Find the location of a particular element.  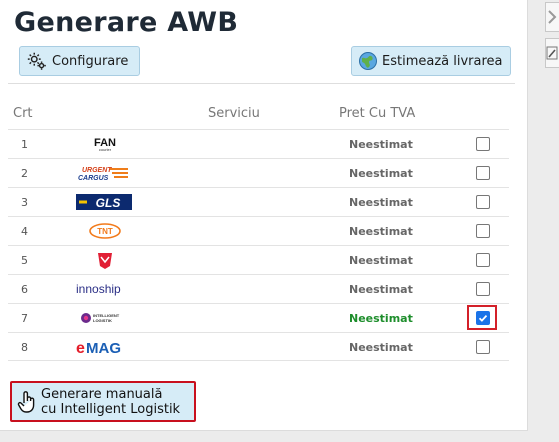

manual-generate-label: Generare manuală cu Intelligent Logistik is located at coordinates (110, 402).